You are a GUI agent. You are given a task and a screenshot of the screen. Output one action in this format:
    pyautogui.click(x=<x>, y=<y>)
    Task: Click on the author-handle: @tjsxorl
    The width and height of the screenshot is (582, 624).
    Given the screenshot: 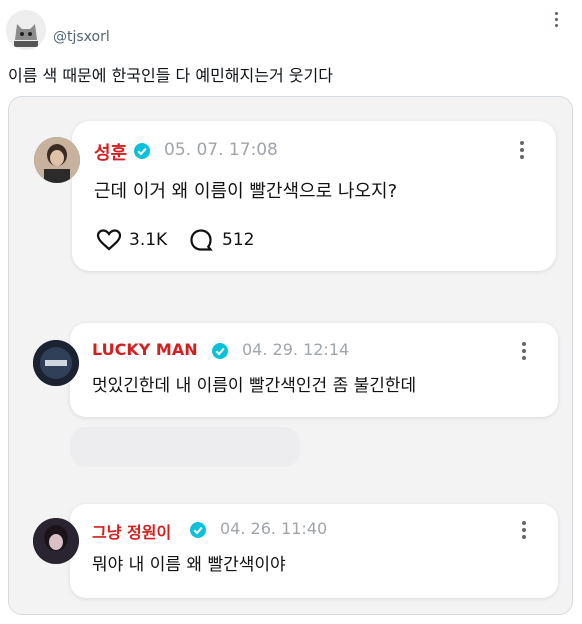 What is the action you would take?
    pyautogui.click(x=81, y=37)
    